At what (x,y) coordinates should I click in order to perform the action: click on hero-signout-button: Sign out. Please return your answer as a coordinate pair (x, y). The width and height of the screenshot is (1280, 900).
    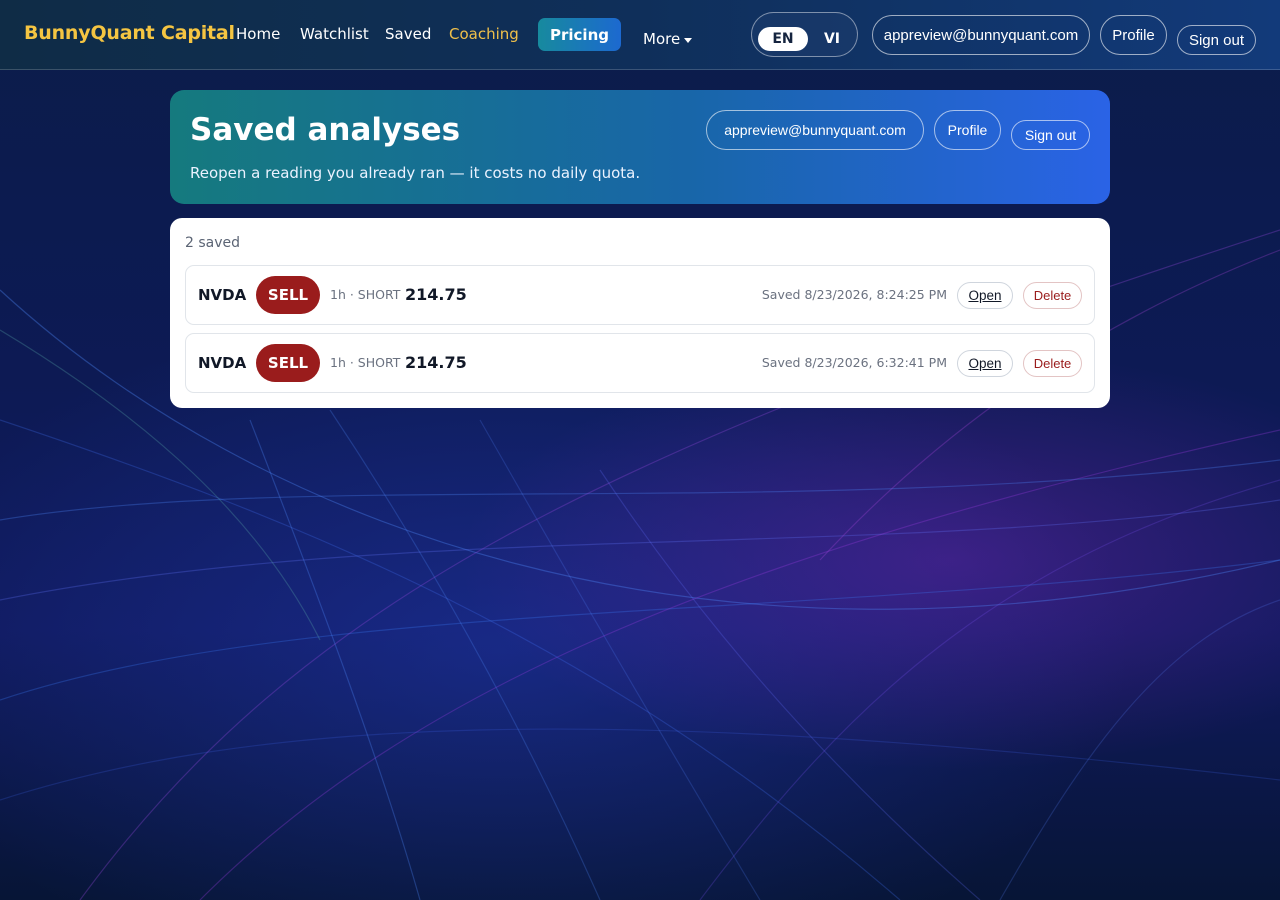
    Looking at the image, I should click on (1050, 135).